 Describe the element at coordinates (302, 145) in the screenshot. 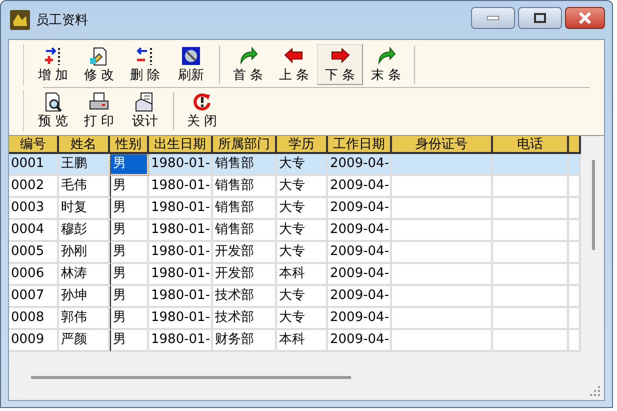

I see `column-header: 学历` at that location.